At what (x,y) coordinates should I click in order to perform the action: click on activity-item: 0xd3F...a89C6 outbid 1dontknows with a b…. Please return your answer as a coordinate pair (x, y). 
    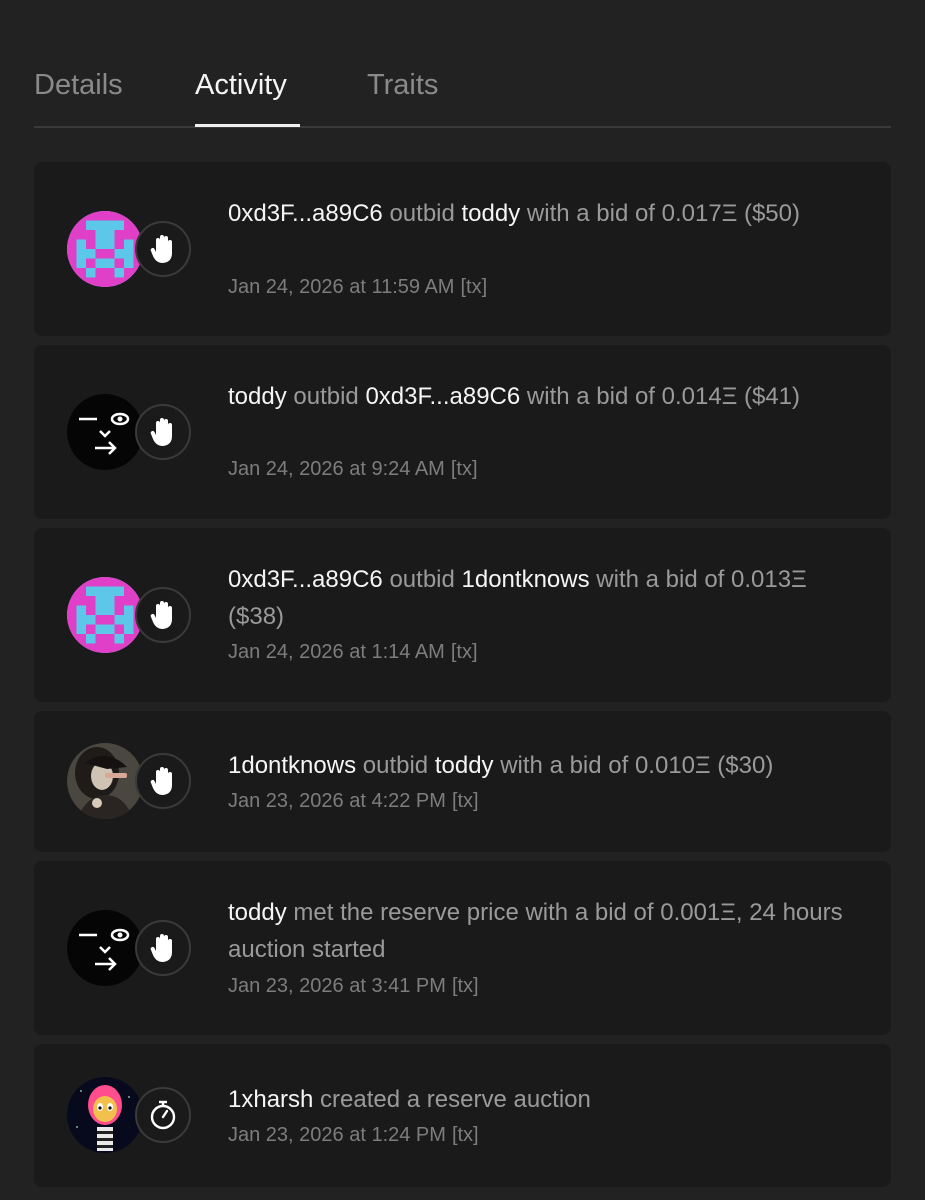
    Looking at the image, I should click on (462, 615).